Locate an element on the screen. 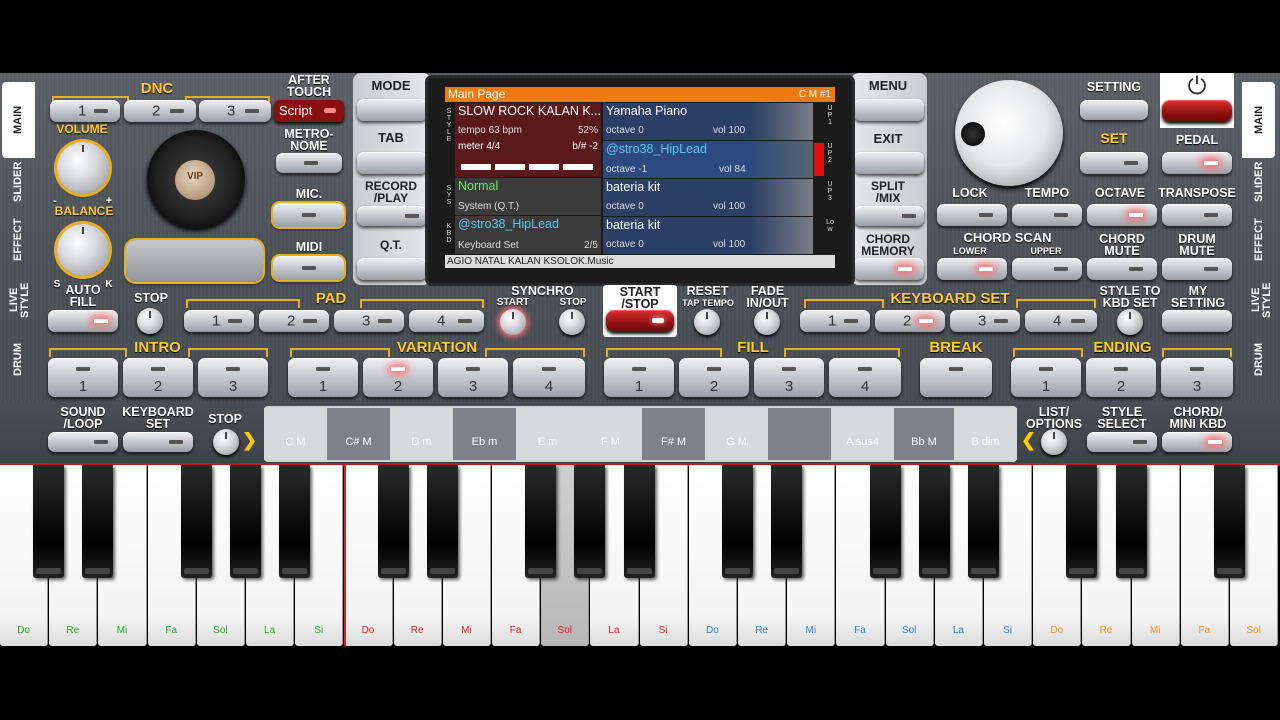 The width and height of the screenshot is (1280, 720). qt-button is located at coordinates (392, 269).